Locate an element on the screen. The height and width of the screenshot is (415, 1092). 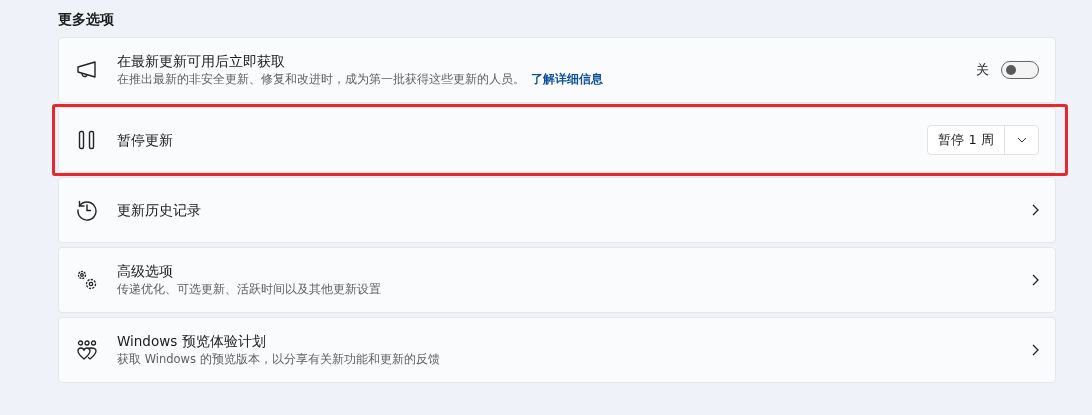
history-icon is located at coordinates (87, 210).